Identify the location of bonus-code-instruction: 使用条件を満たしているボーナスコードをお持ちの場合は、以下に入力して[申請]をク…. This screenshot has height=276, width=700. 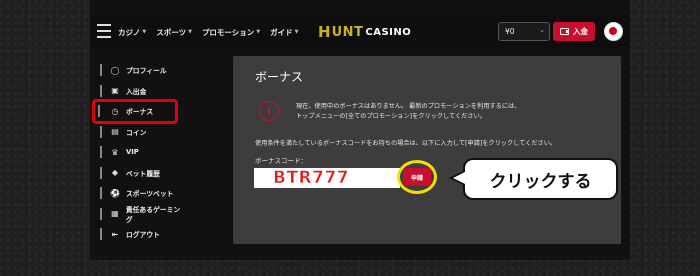
(406, 143).